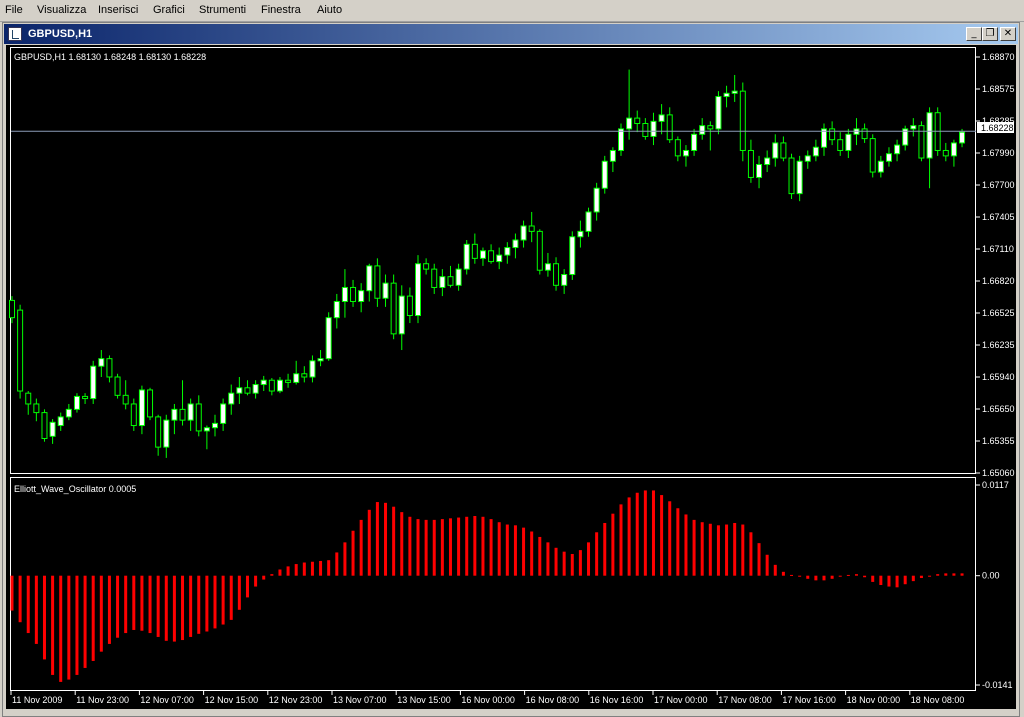 The height and width of the screenshot is (717, 1024). Describe the element at coordinates (998, 441) in the screenshot. I see `price-tick-label: 1.65355` at that location.